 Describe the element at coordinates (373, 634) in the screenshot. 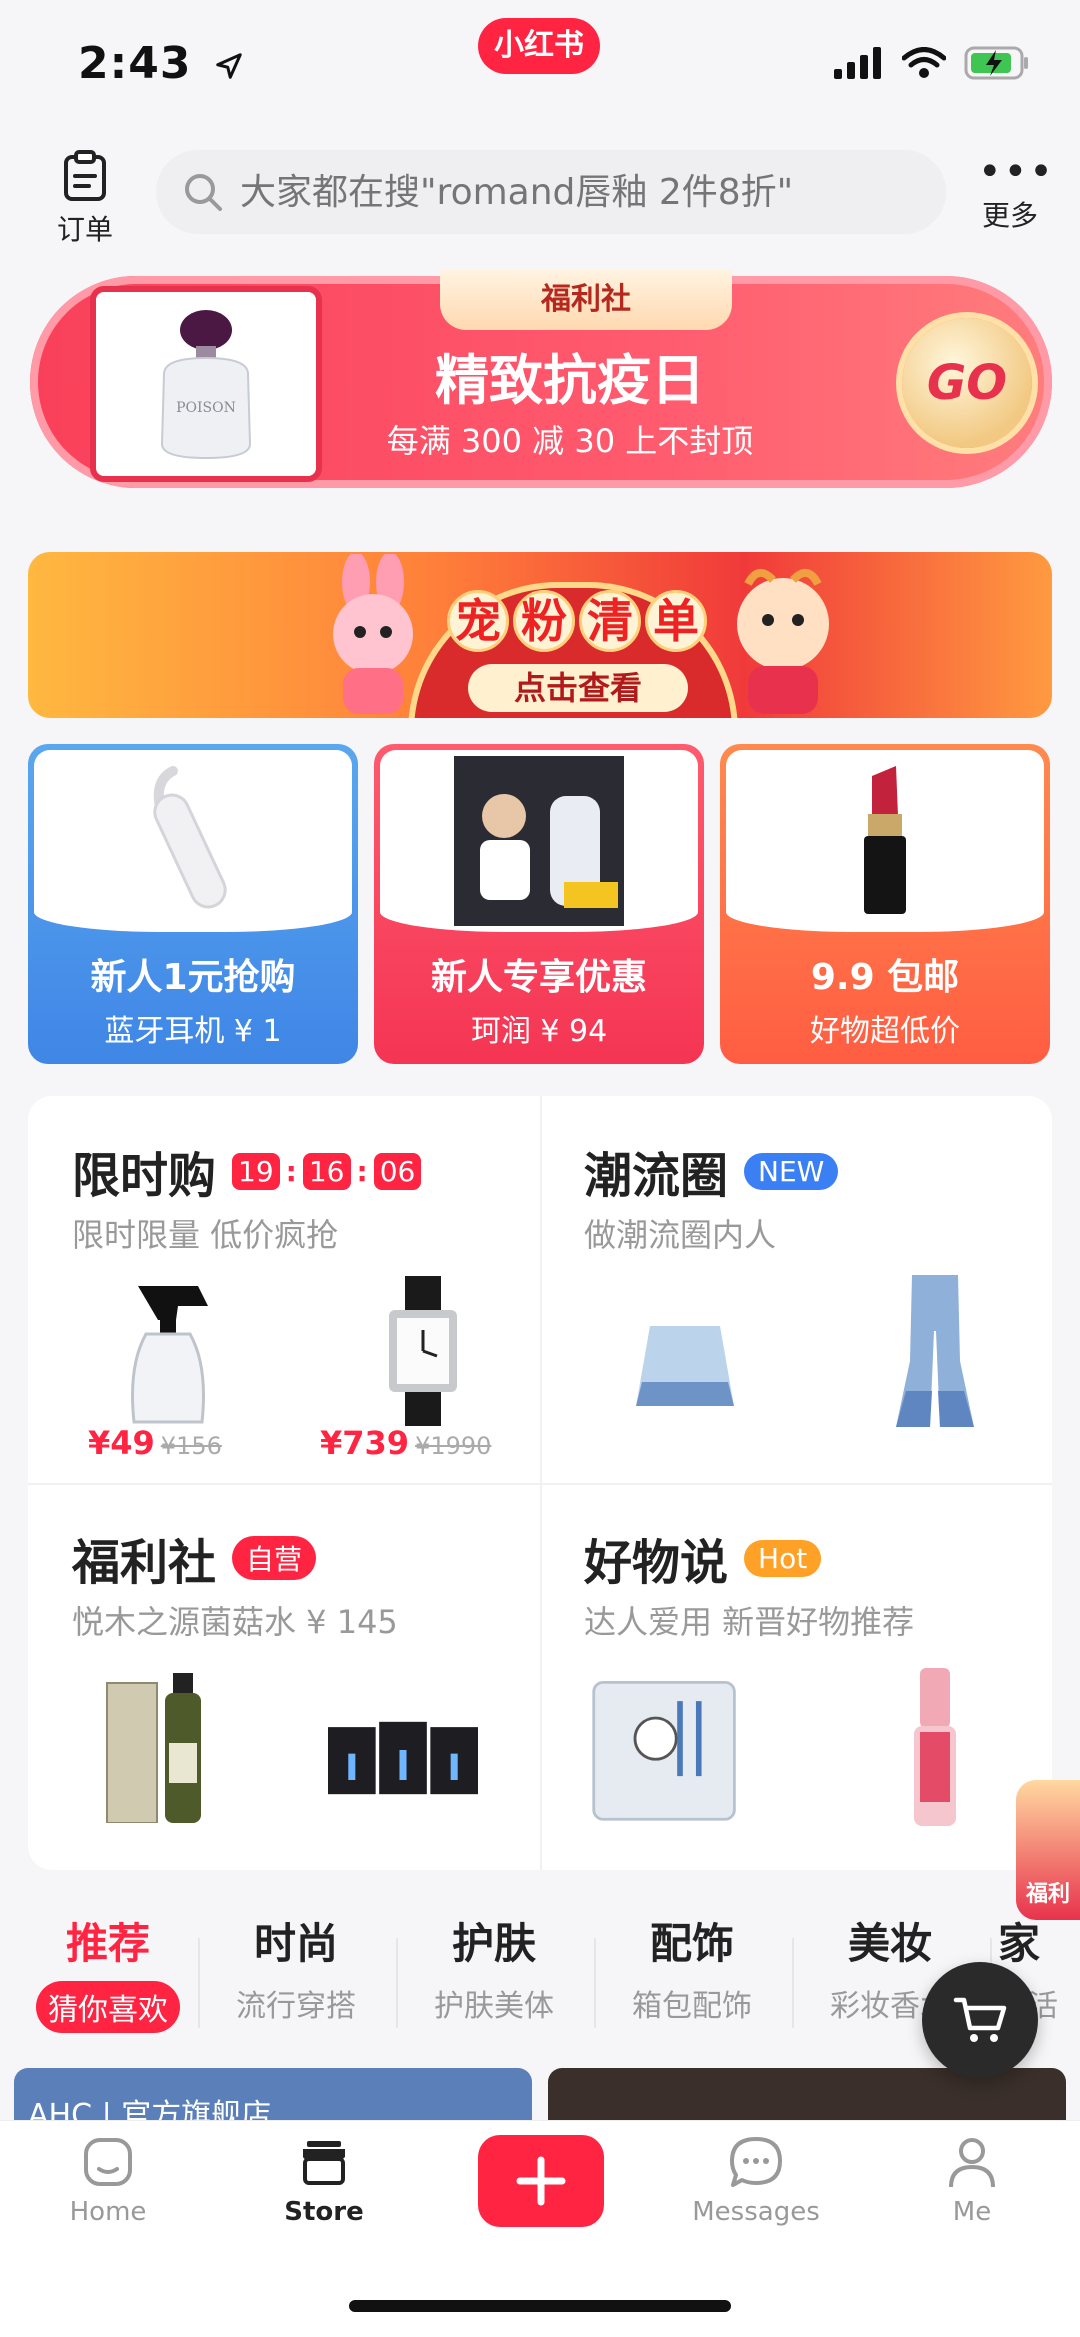

I see `bunny-mascot-icon` at that location.